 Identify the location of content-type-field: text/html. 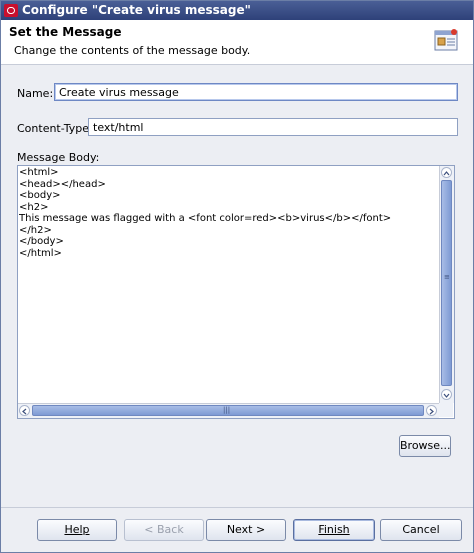
(273, 127).